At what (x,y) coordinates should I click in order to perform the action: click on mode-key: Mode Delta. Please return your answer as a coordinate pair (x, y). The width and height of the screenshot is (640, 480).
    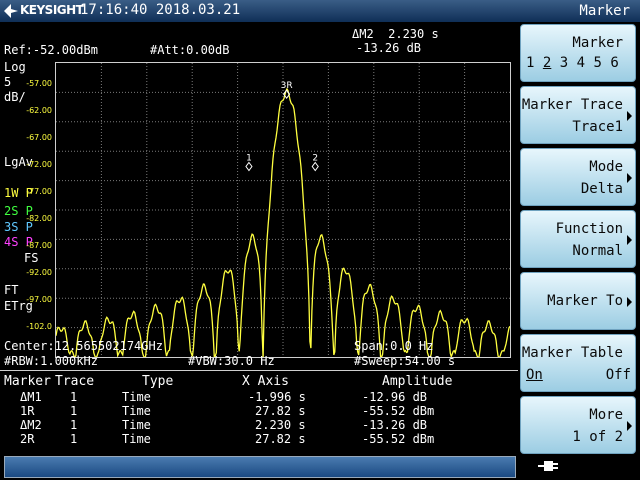
    Looking at the image, I should click on (578, 177).